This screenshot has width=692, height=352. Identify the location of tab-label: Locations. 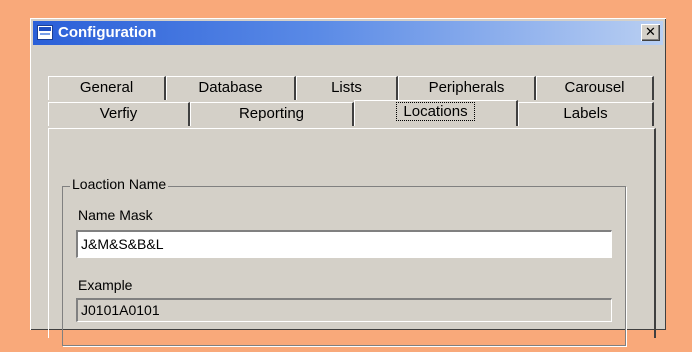
(435, 111).